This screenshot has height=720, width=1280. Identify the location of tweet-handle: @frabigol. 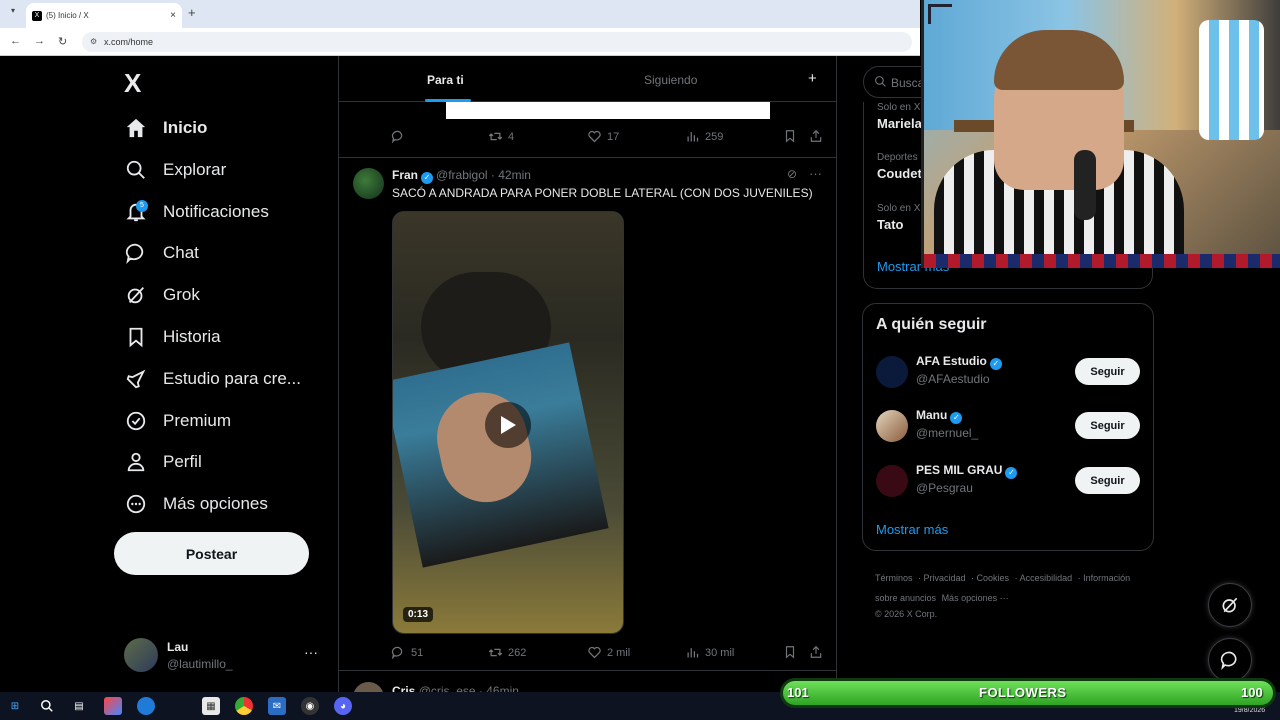
(462, 175).